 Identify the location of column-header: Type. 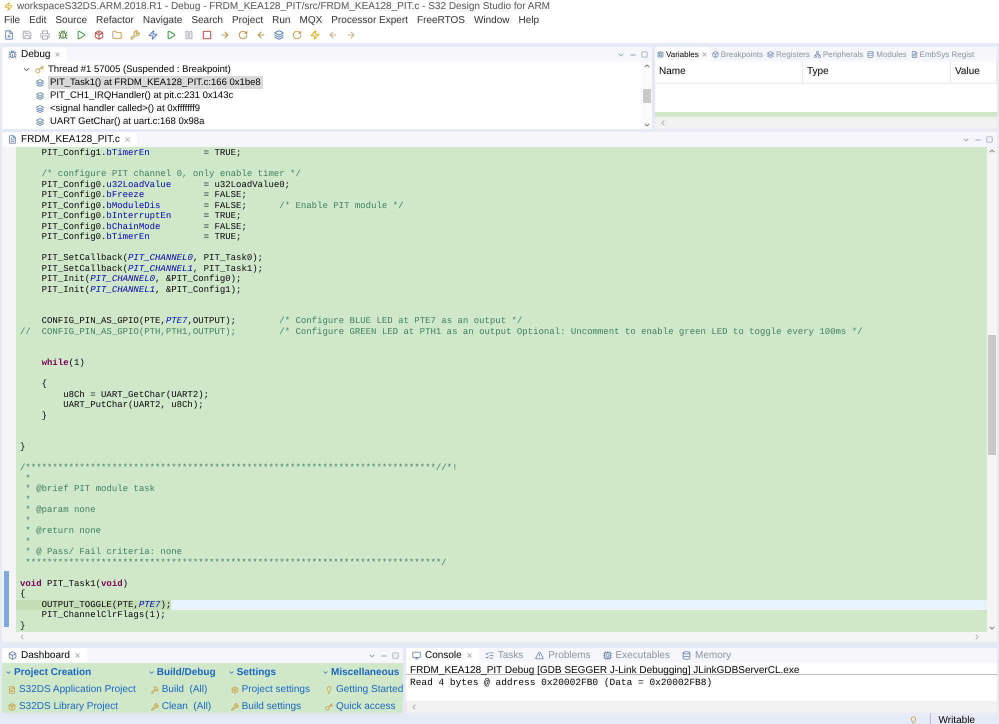
(877, 72).